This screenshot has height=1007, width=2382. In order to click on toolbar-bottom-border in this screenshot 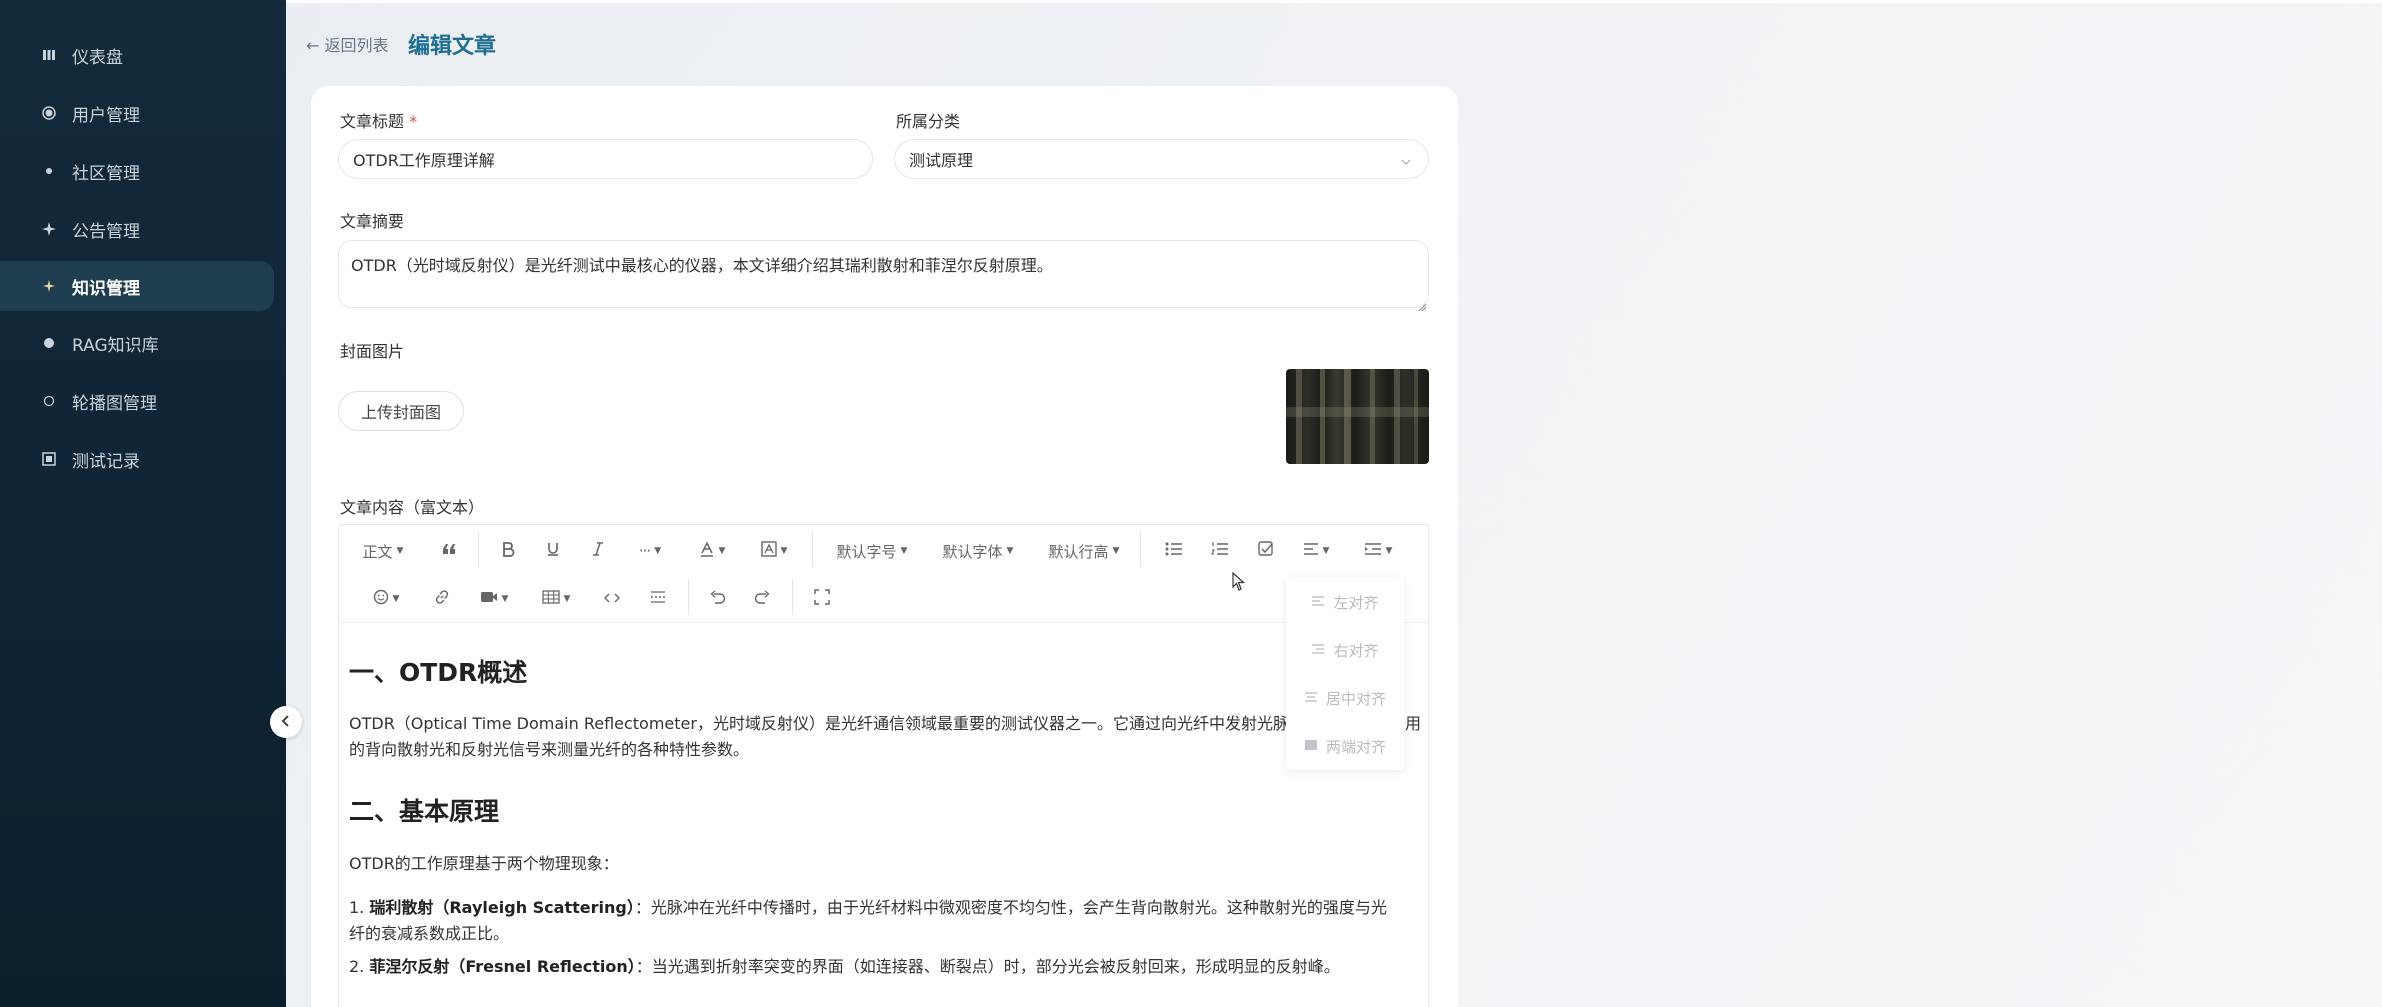, I will do `click(883, 622)`.